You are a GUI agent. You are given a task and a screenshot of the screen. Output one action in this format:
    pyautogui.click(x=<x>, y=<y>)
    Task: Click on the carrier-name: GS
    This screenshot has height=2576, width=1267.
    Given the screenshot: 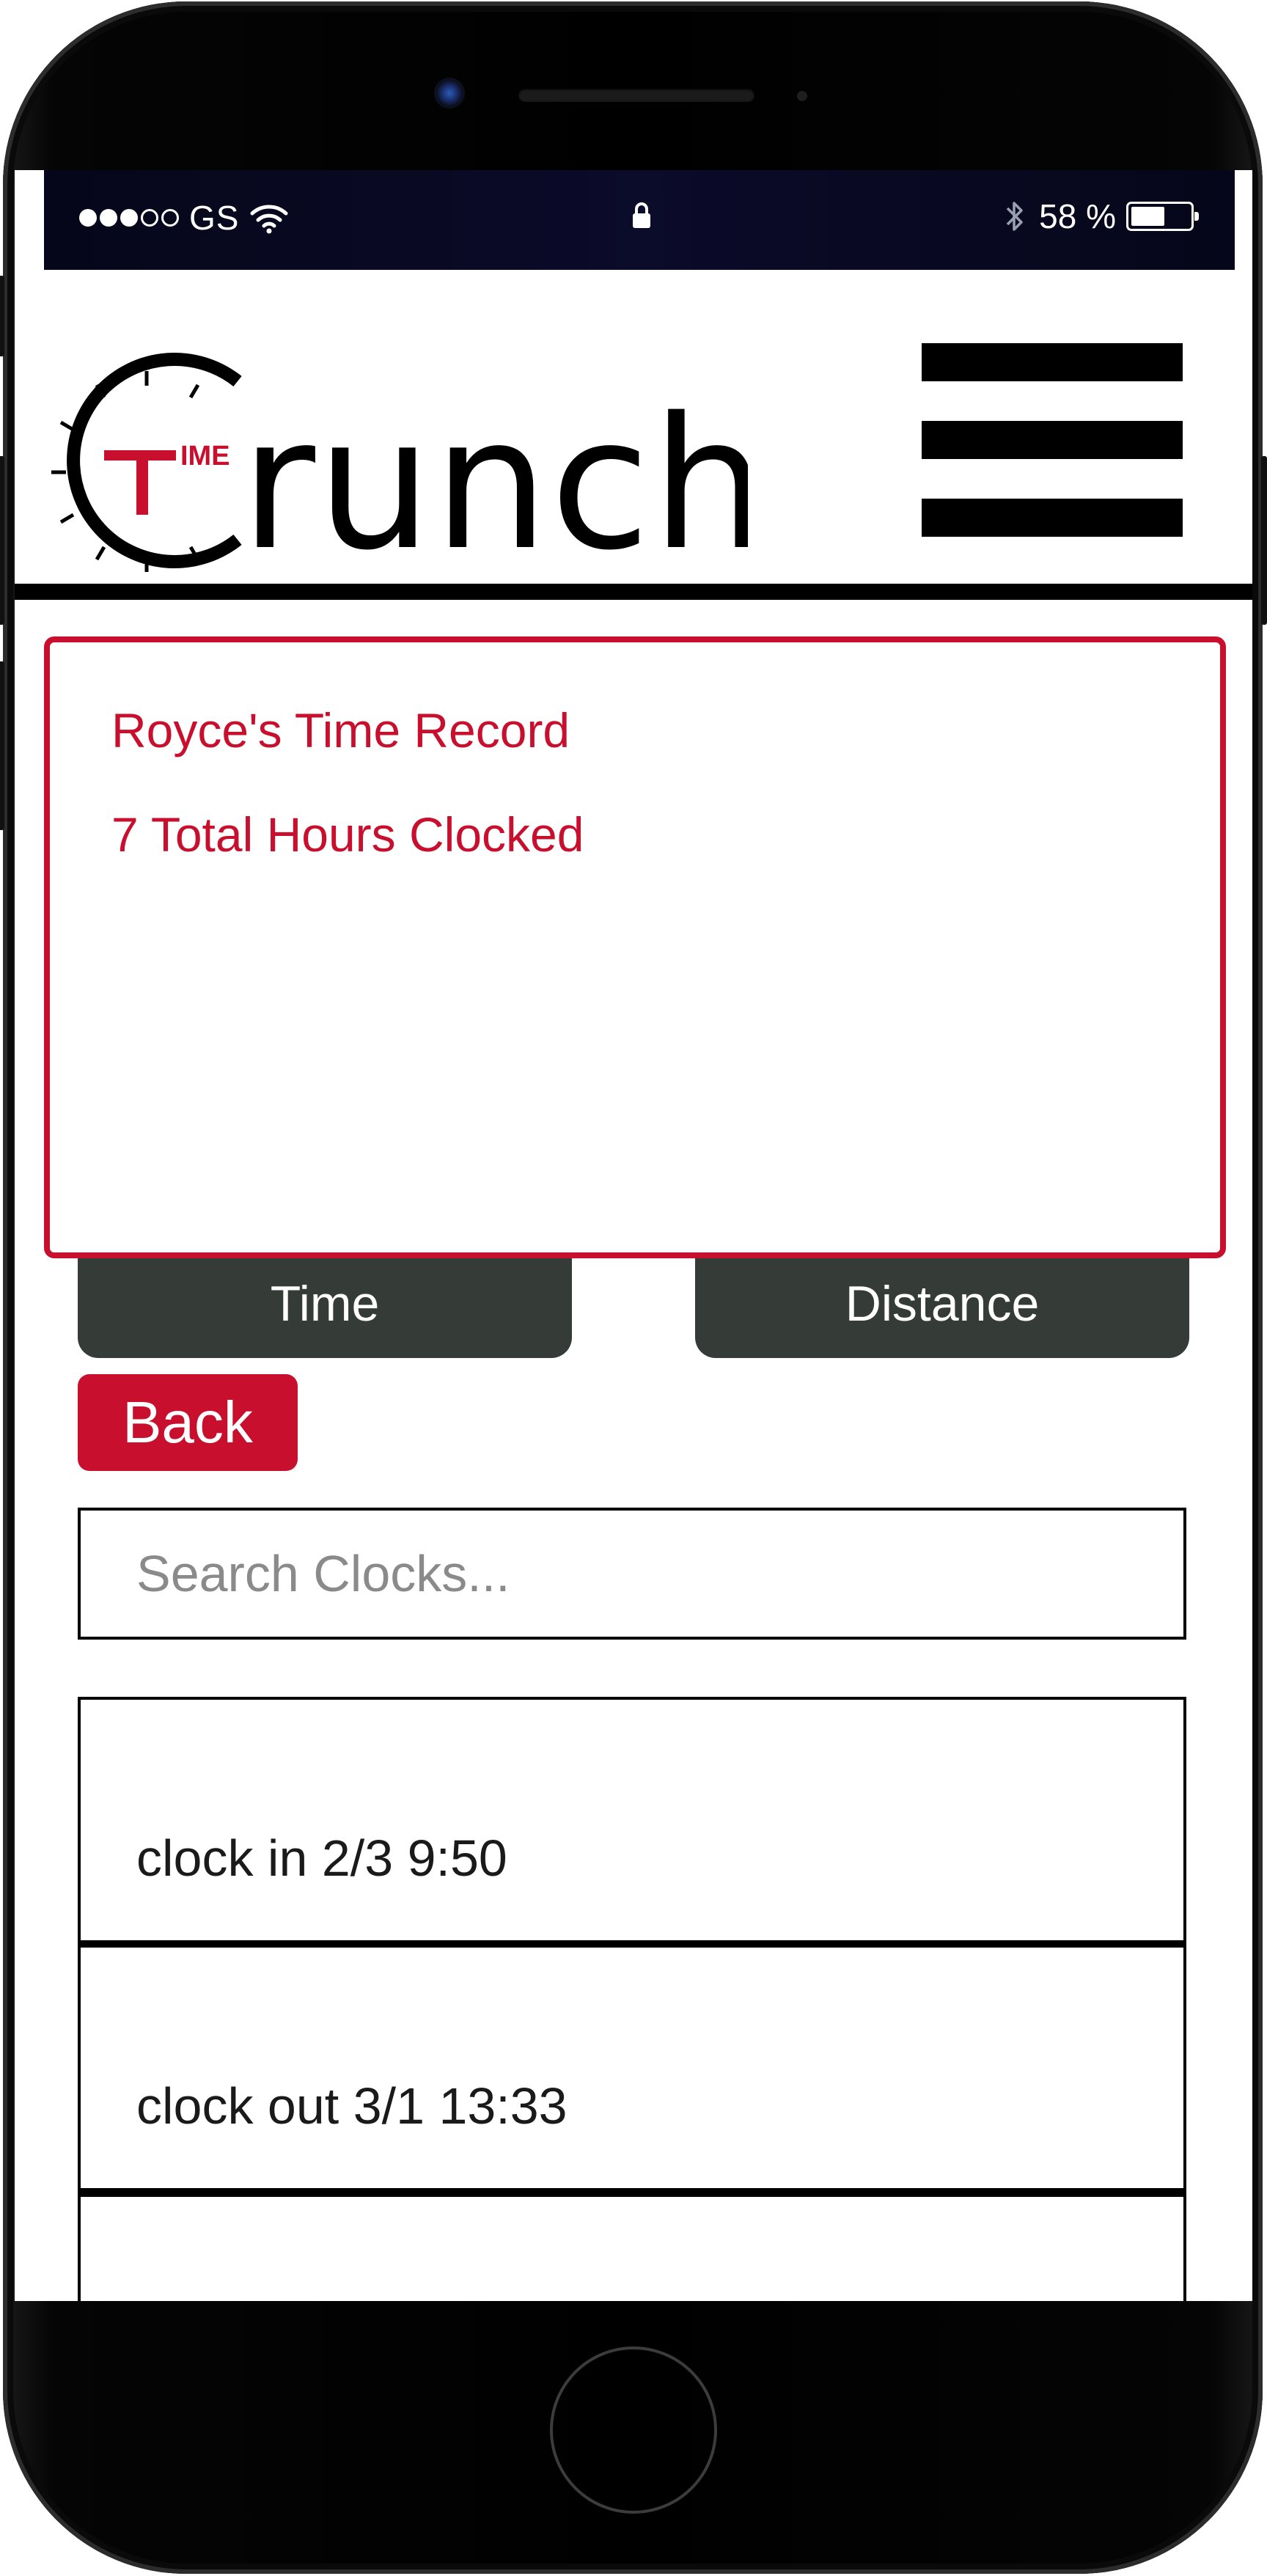 What is the action you would take?
    pyautogui.click(x=214, y=218)
    